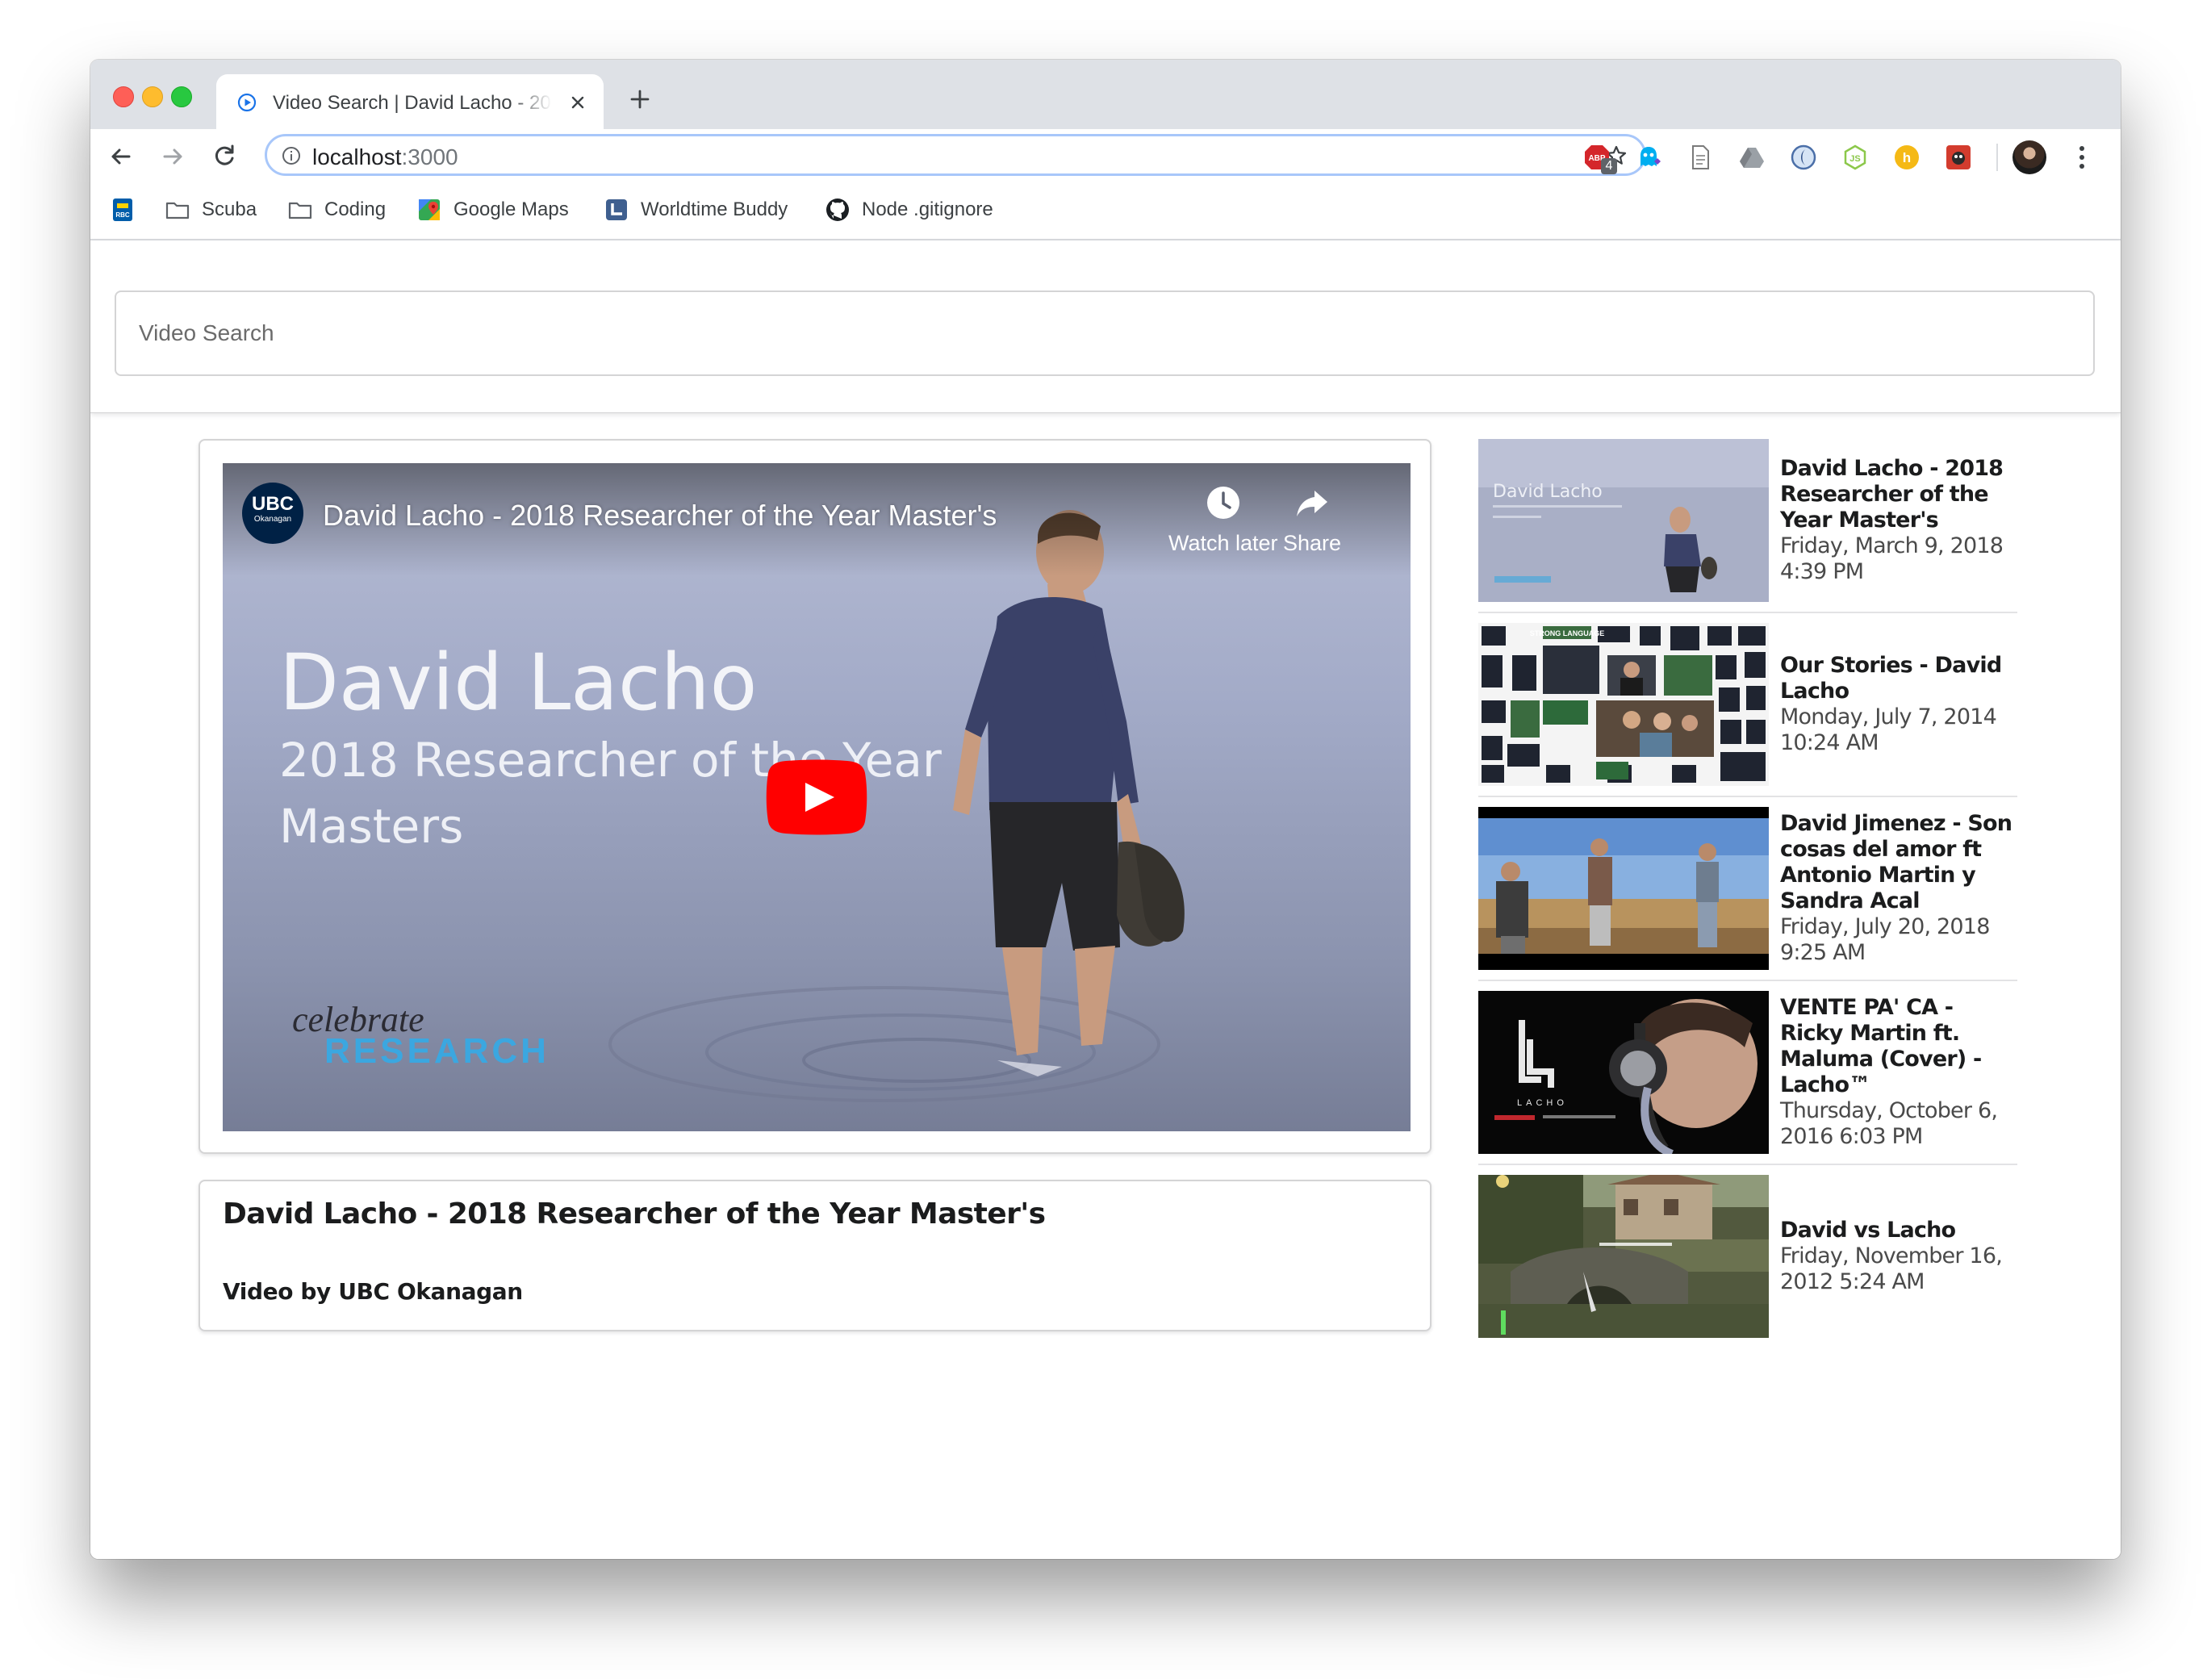 The image size is (2211, 1680). What do you see at coordinates (1803, 157) in the screenshot?
I see `blue-circle-extension-icon` at bounding box center [1803, 157].